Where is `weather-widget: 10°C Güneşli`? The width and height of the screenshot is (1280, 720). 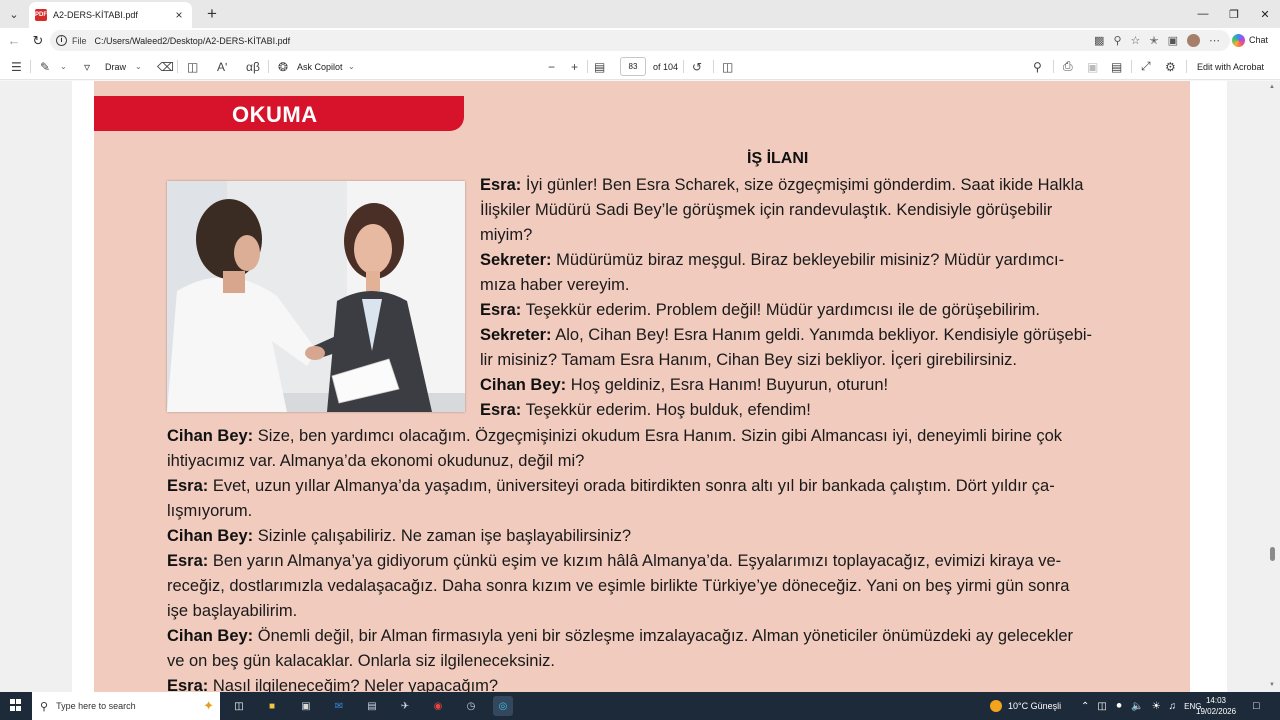 weather-widget: 10°C Güneşli is located at coordinates (1025, 706).